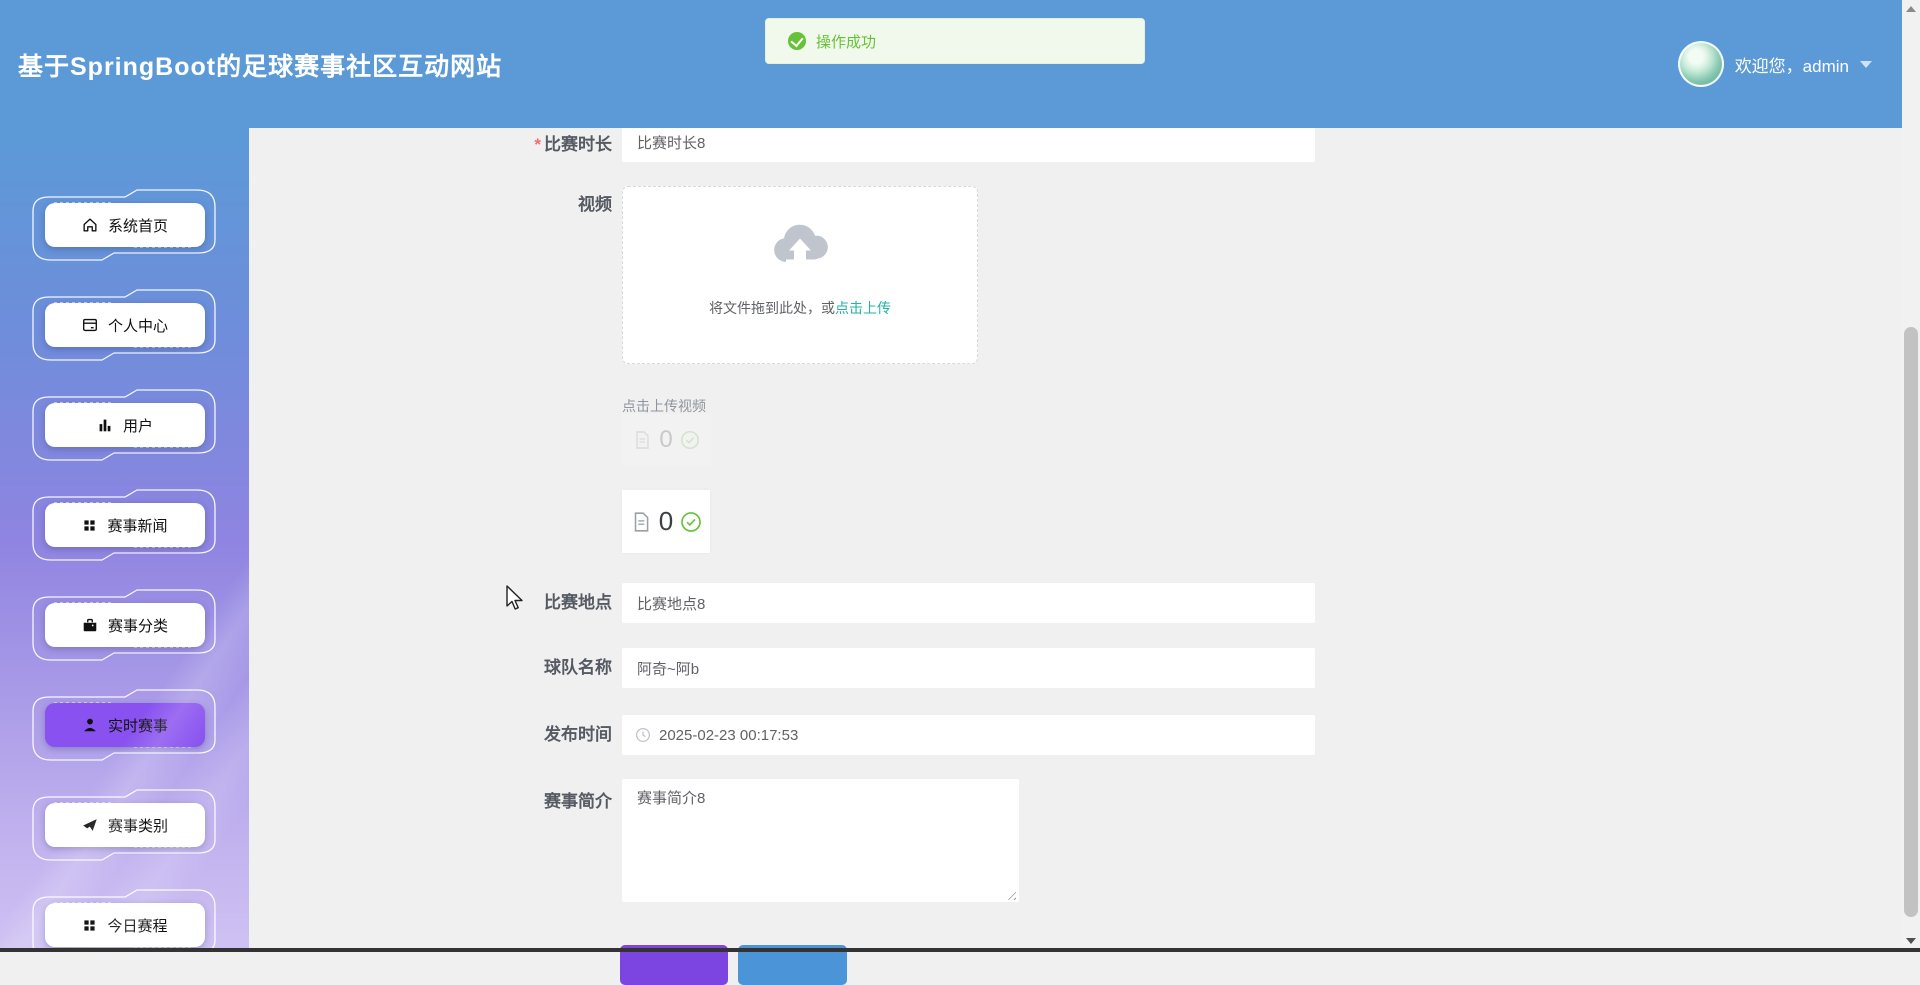 The height and width of the screenshot is (985, 1920). I want to click on upload-link: 点击上传, so click(863, 308).